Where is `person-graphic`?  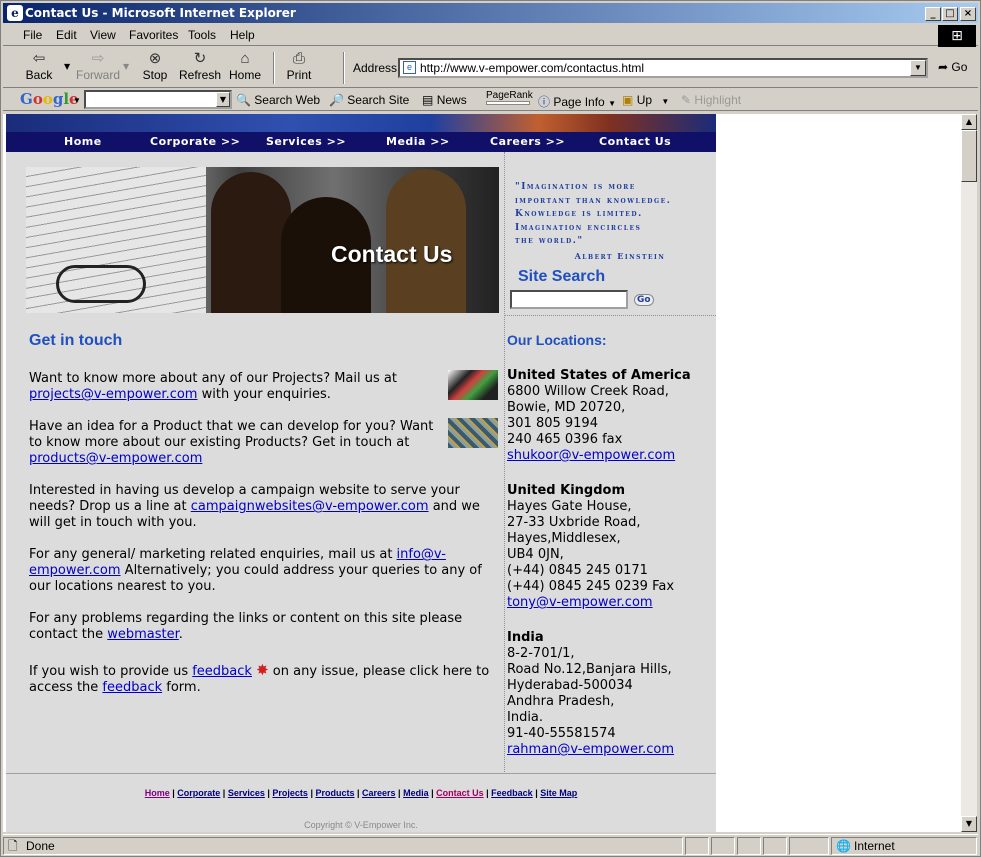
person-graphic is located at coordinates (251, 242).